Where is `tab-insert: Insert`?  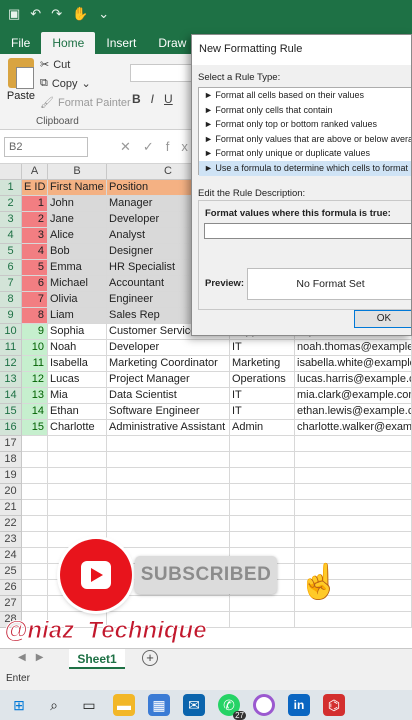
tab-insert: Insert is located at coordinates (121, 43).